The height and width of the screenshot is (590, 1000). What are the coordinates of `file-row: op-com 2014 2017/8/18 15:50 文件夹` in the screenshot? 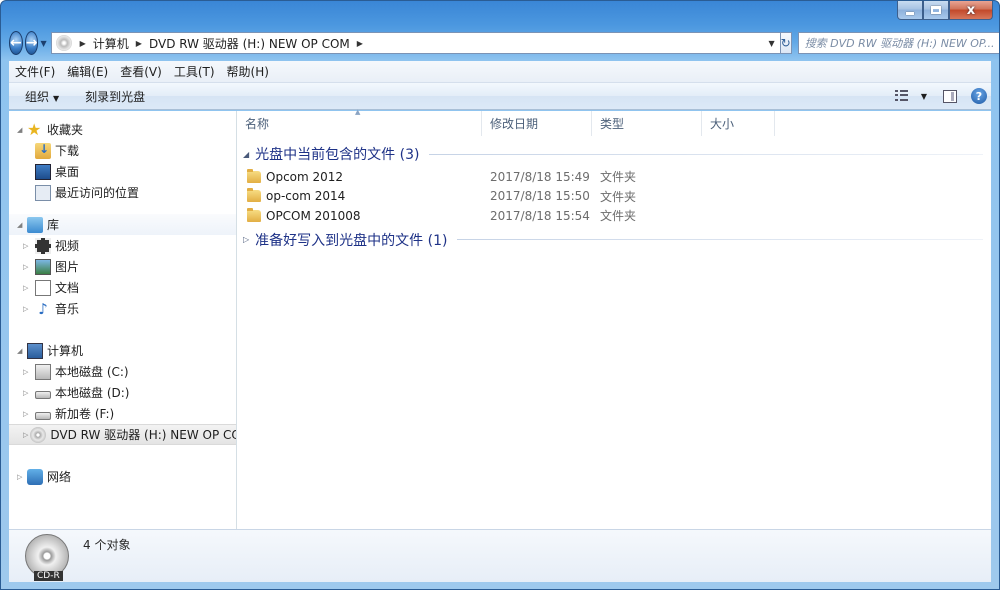 It's located at (614, 197).